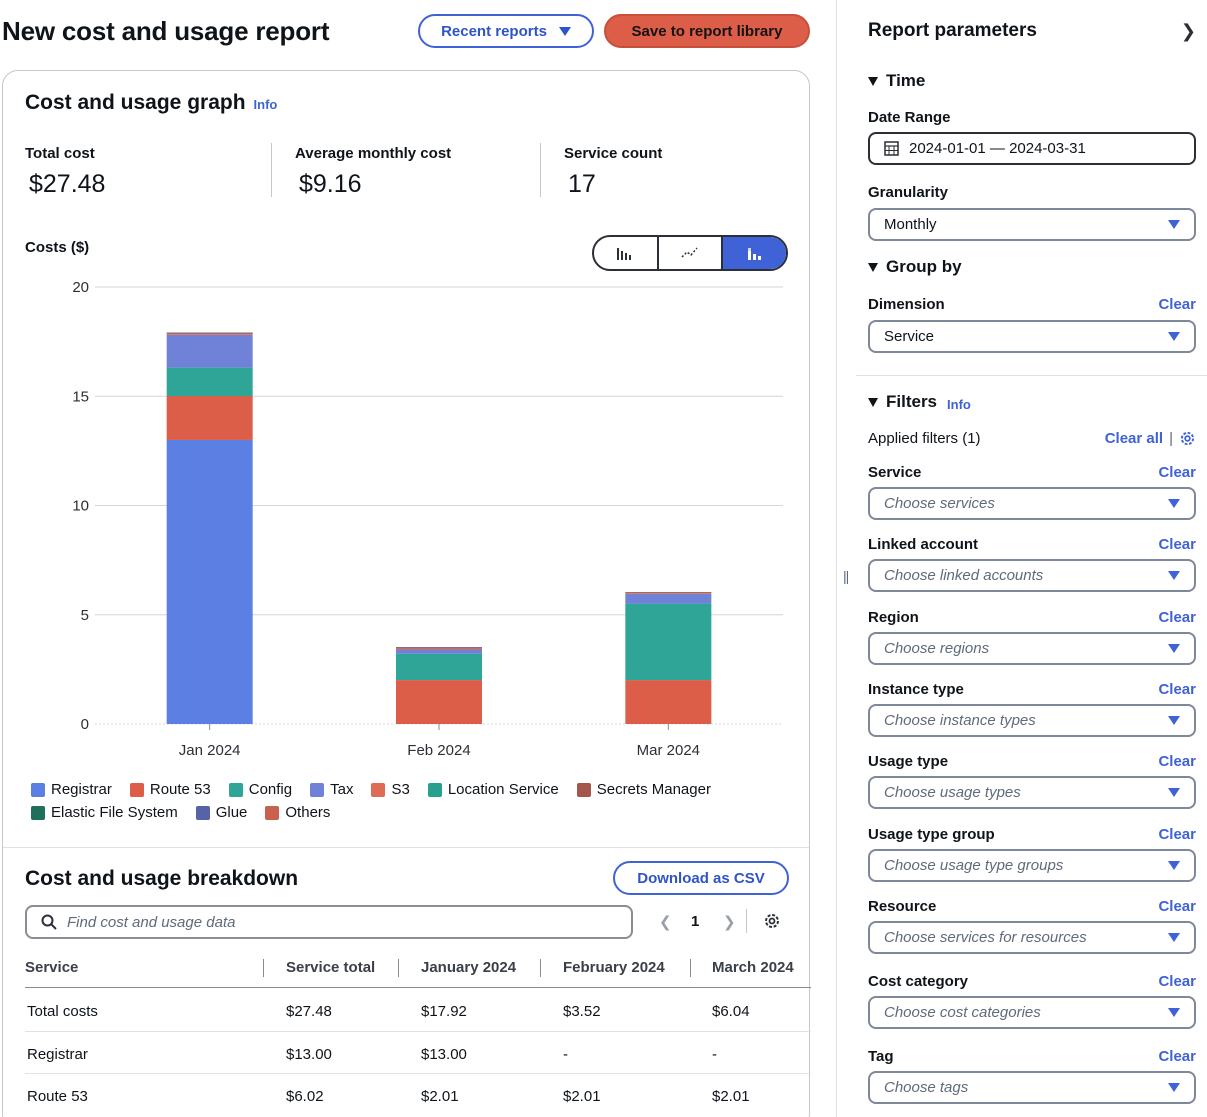 The image size is (1207, 1117). I want to click on region-filter-select: Choose regions, so click(1032, 648).